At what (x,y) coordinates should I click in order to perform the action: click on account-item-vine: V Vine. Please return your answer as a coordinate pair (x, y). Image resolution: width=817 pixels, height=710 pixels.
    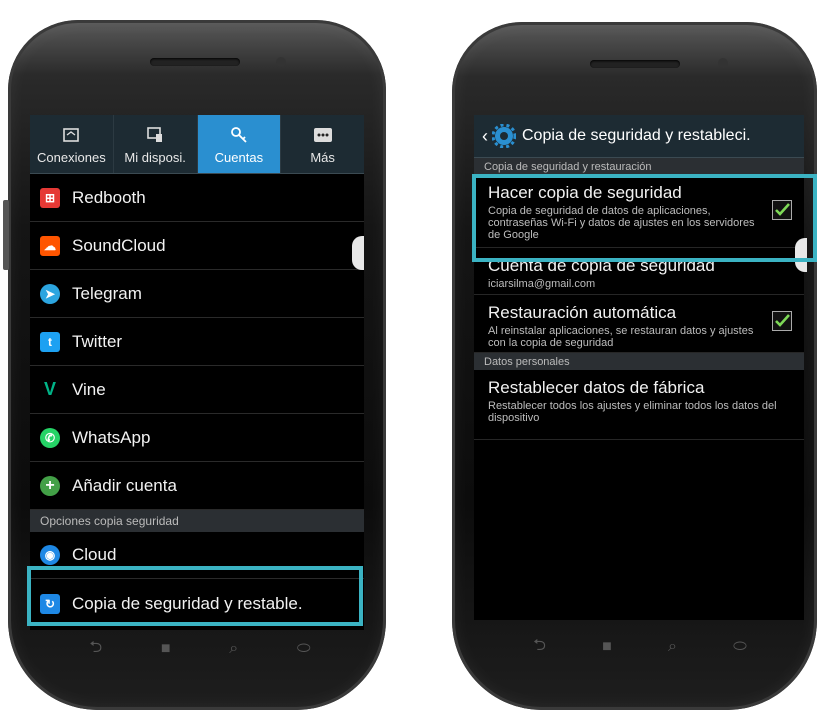
    Looking at the image, I should click on (197, 390).